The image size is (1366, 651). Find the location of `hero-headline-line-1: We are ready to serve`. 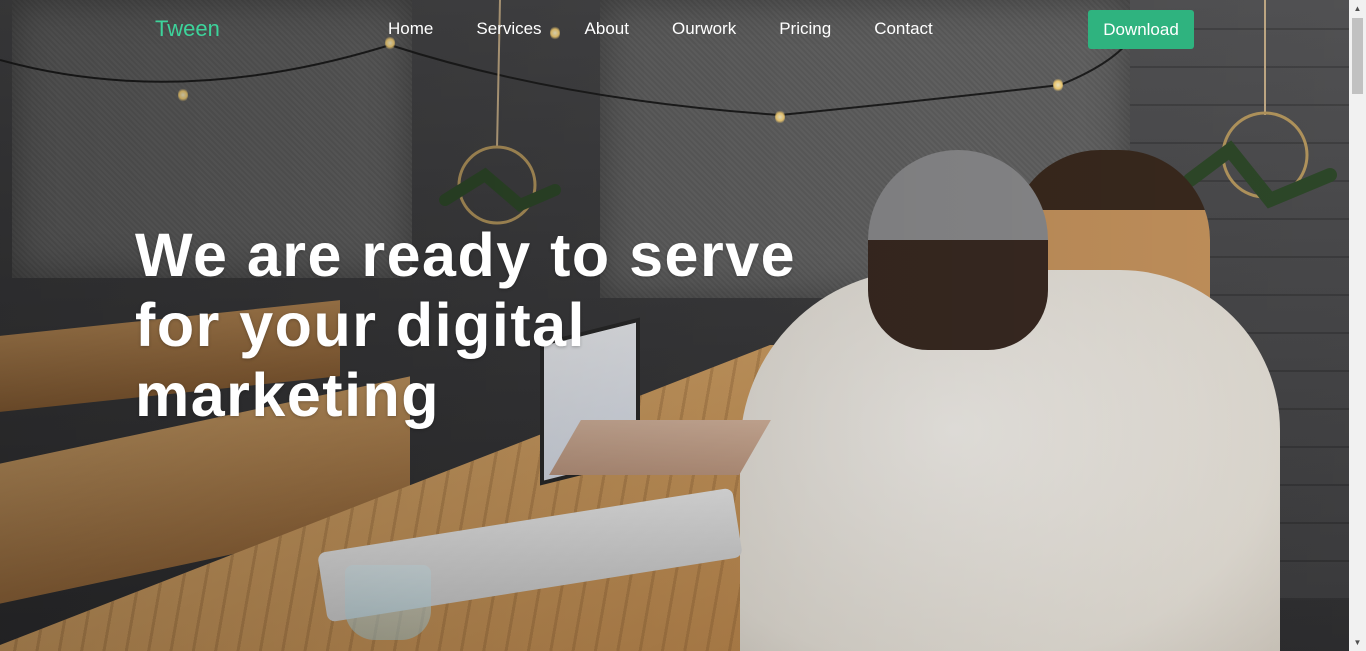

hero-headline-line-1: We are ready to serve is located at coordinates (466, 255).